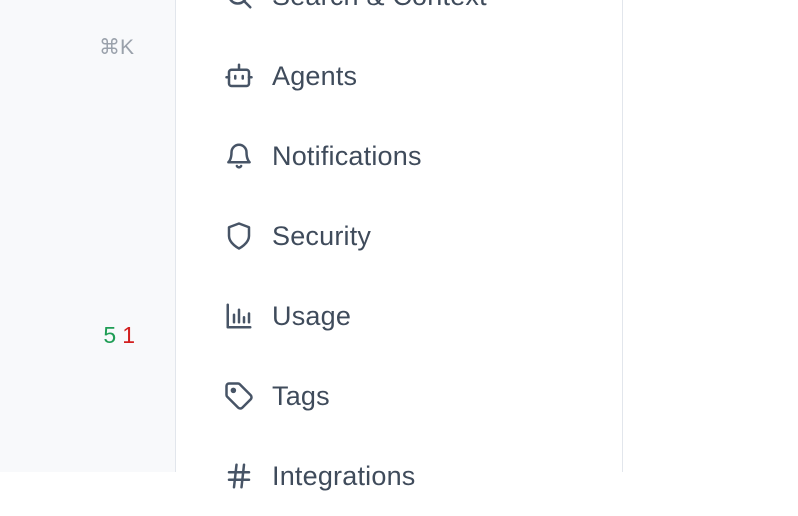 This screenshot has height=516, width=798. I want to click on menu-item-label: Integrations, so click(344, 475).